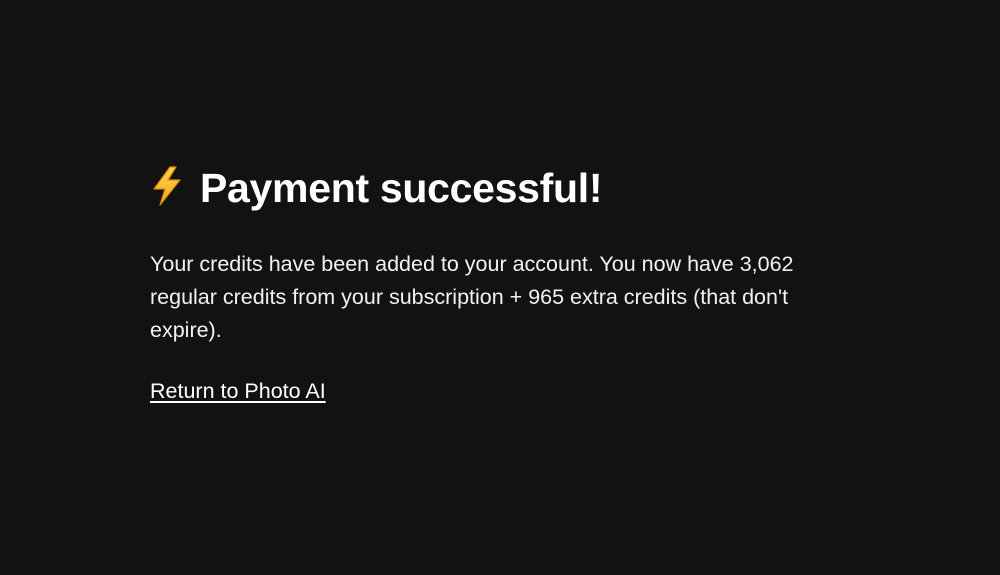 The width and height of the screenshot is (1000, 575). I want to click on lightning-bolt-icon, so click(175, 188).